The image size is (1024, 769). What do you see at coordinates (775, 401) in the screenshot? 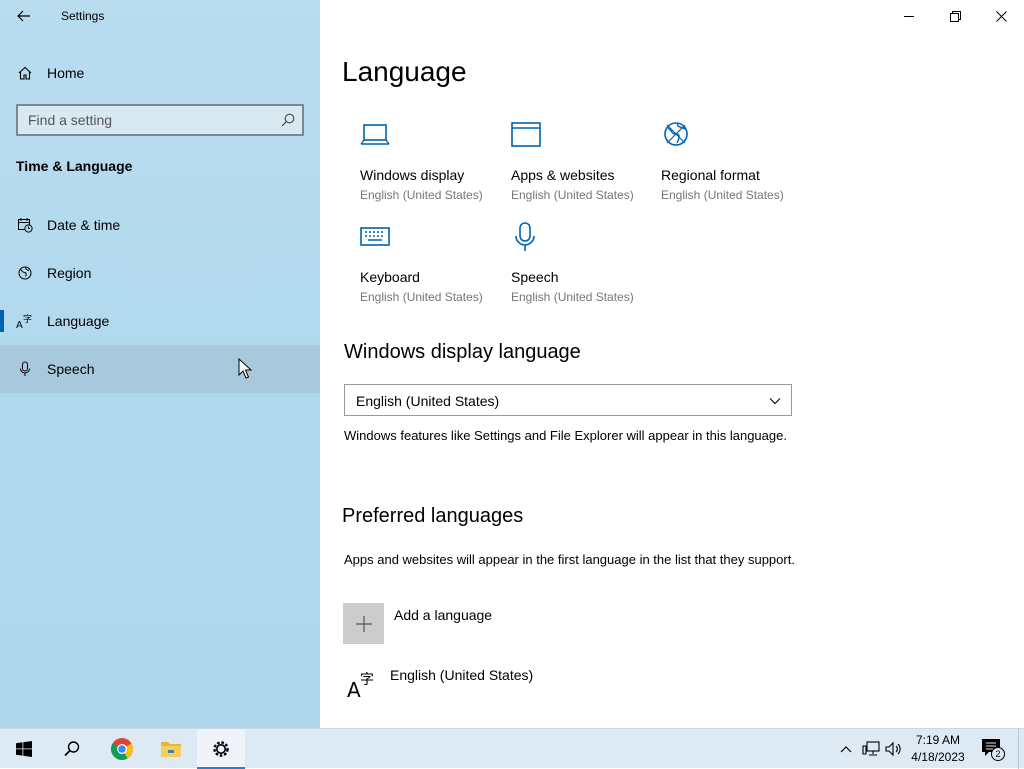
I see `chevron-down-icon` at bounding box center [775, 401].